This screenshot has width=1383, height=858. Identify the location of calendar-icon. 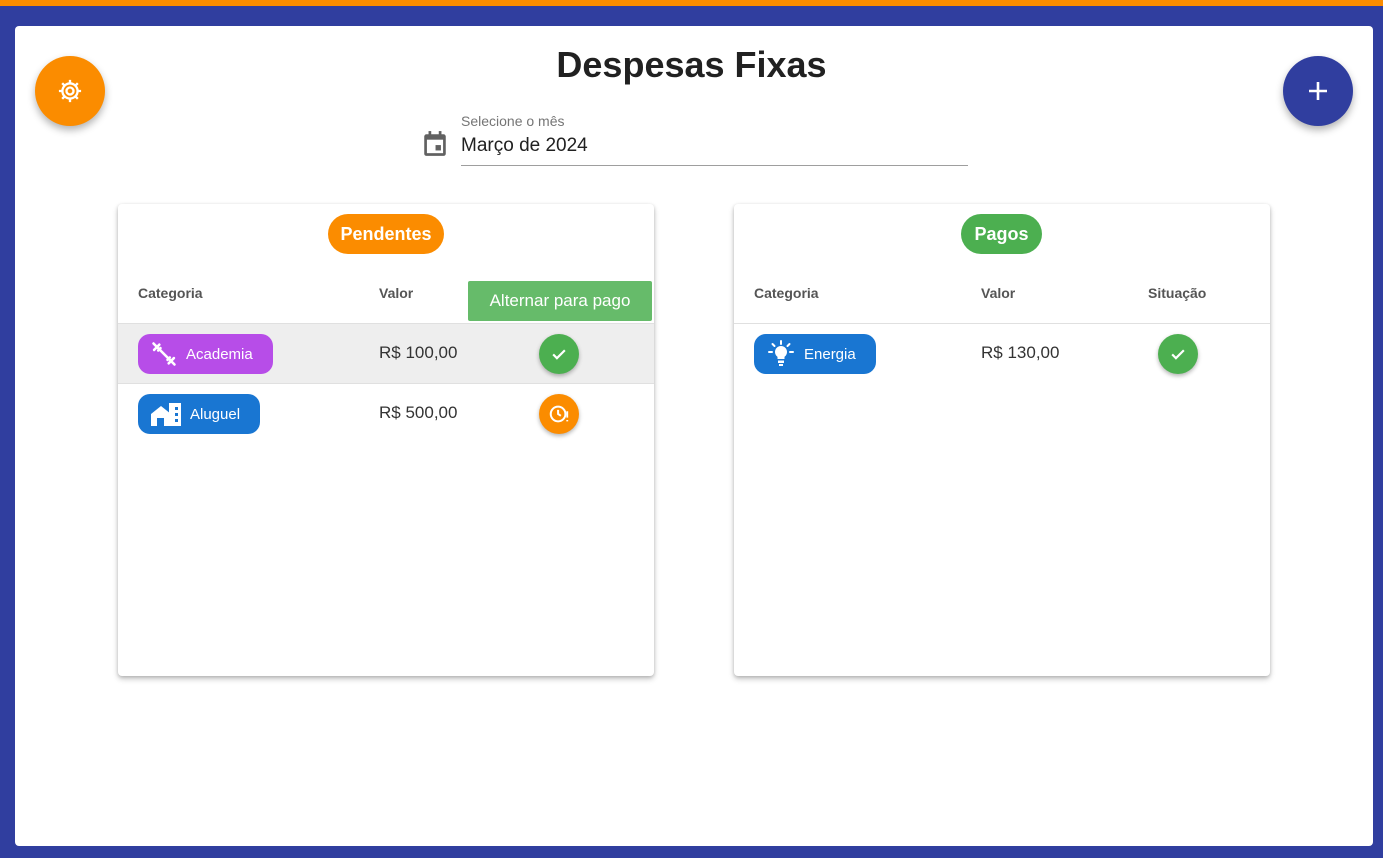
(435, 143).